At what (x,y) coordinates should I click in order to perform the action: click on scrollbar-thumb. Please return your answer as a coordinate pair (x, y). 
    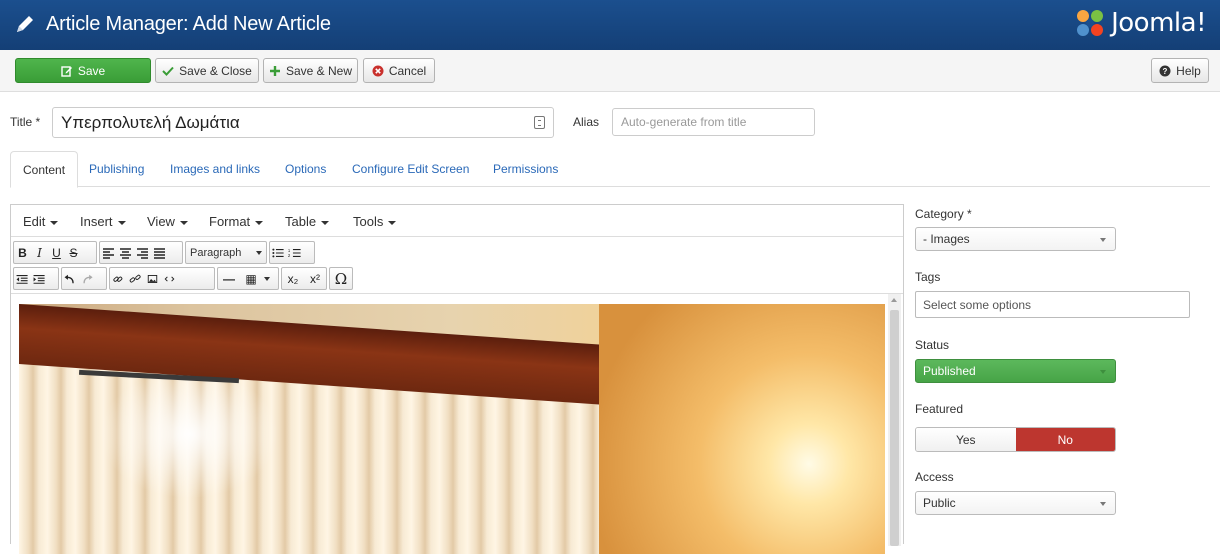
    Looking at the image, I should click on (894, 428).